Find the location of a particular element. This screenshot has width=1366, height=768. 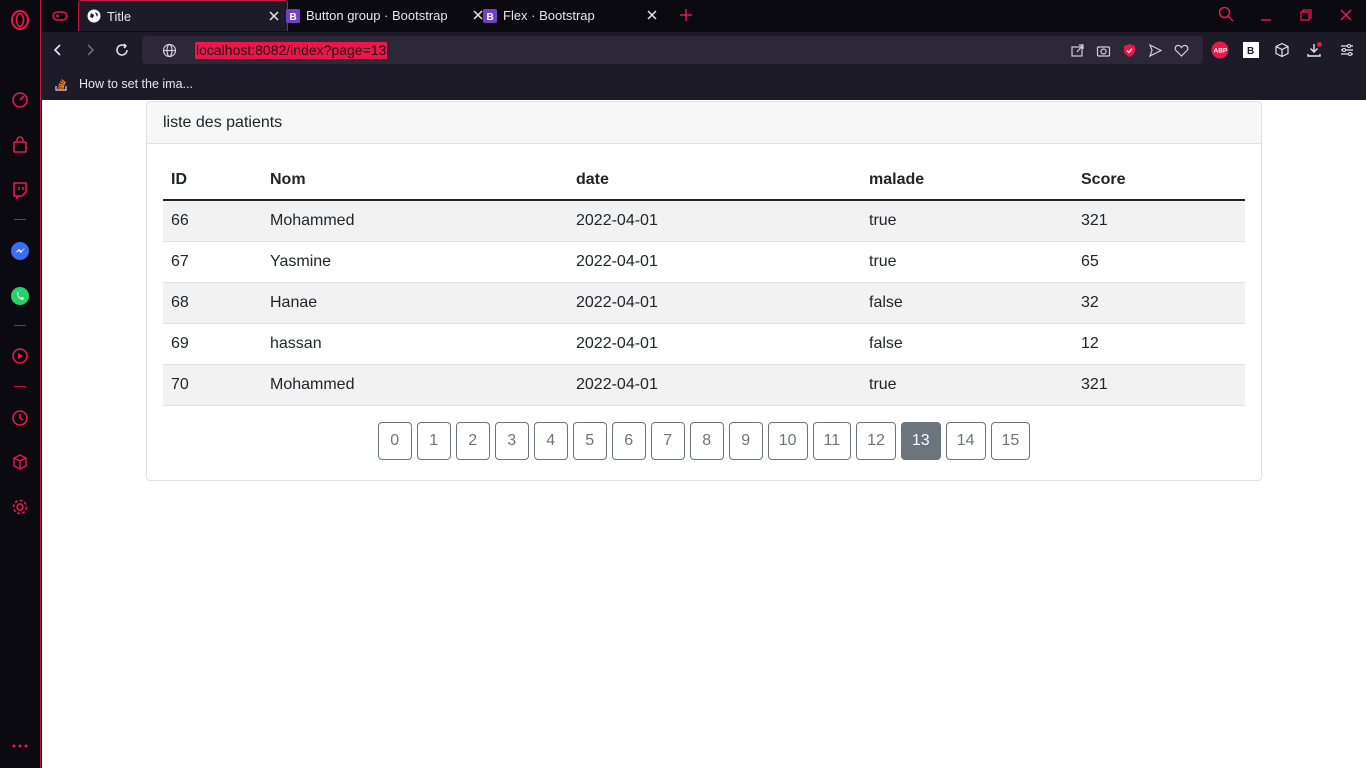

table-row: 68 Hanae 2022-04-01 false 32 is located at coordinates (704, 303).